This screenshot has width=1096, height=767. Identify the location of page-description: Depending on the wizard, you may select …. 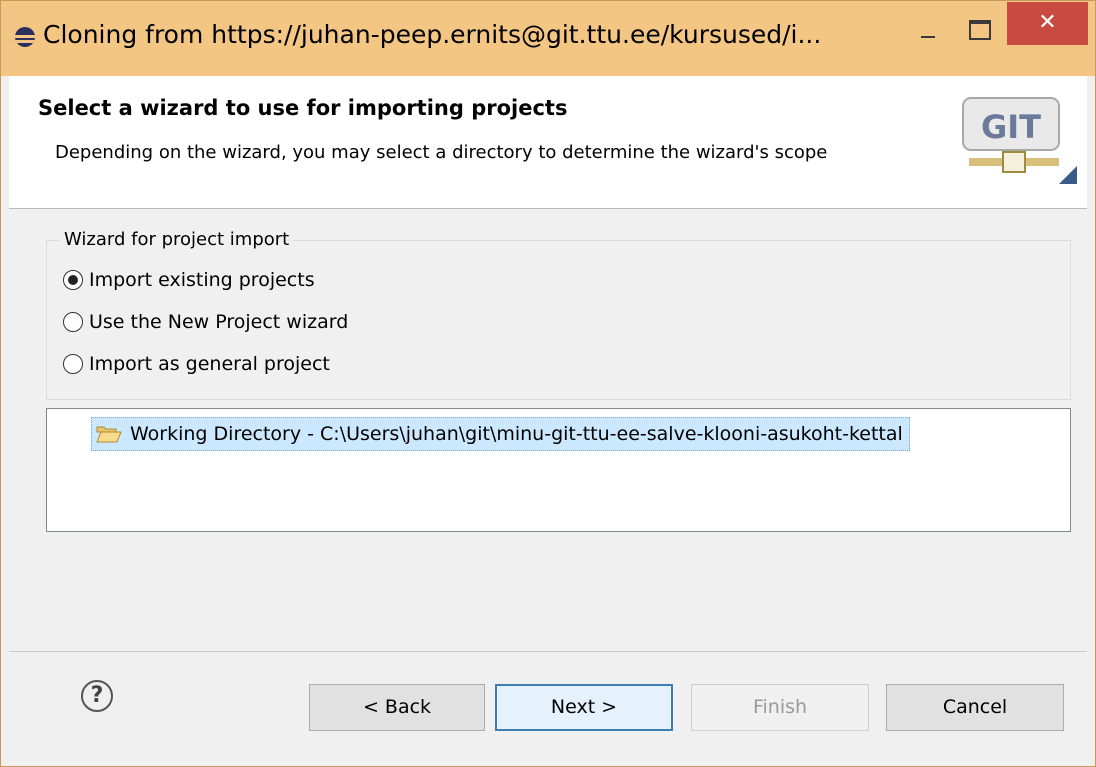
(441, 152).